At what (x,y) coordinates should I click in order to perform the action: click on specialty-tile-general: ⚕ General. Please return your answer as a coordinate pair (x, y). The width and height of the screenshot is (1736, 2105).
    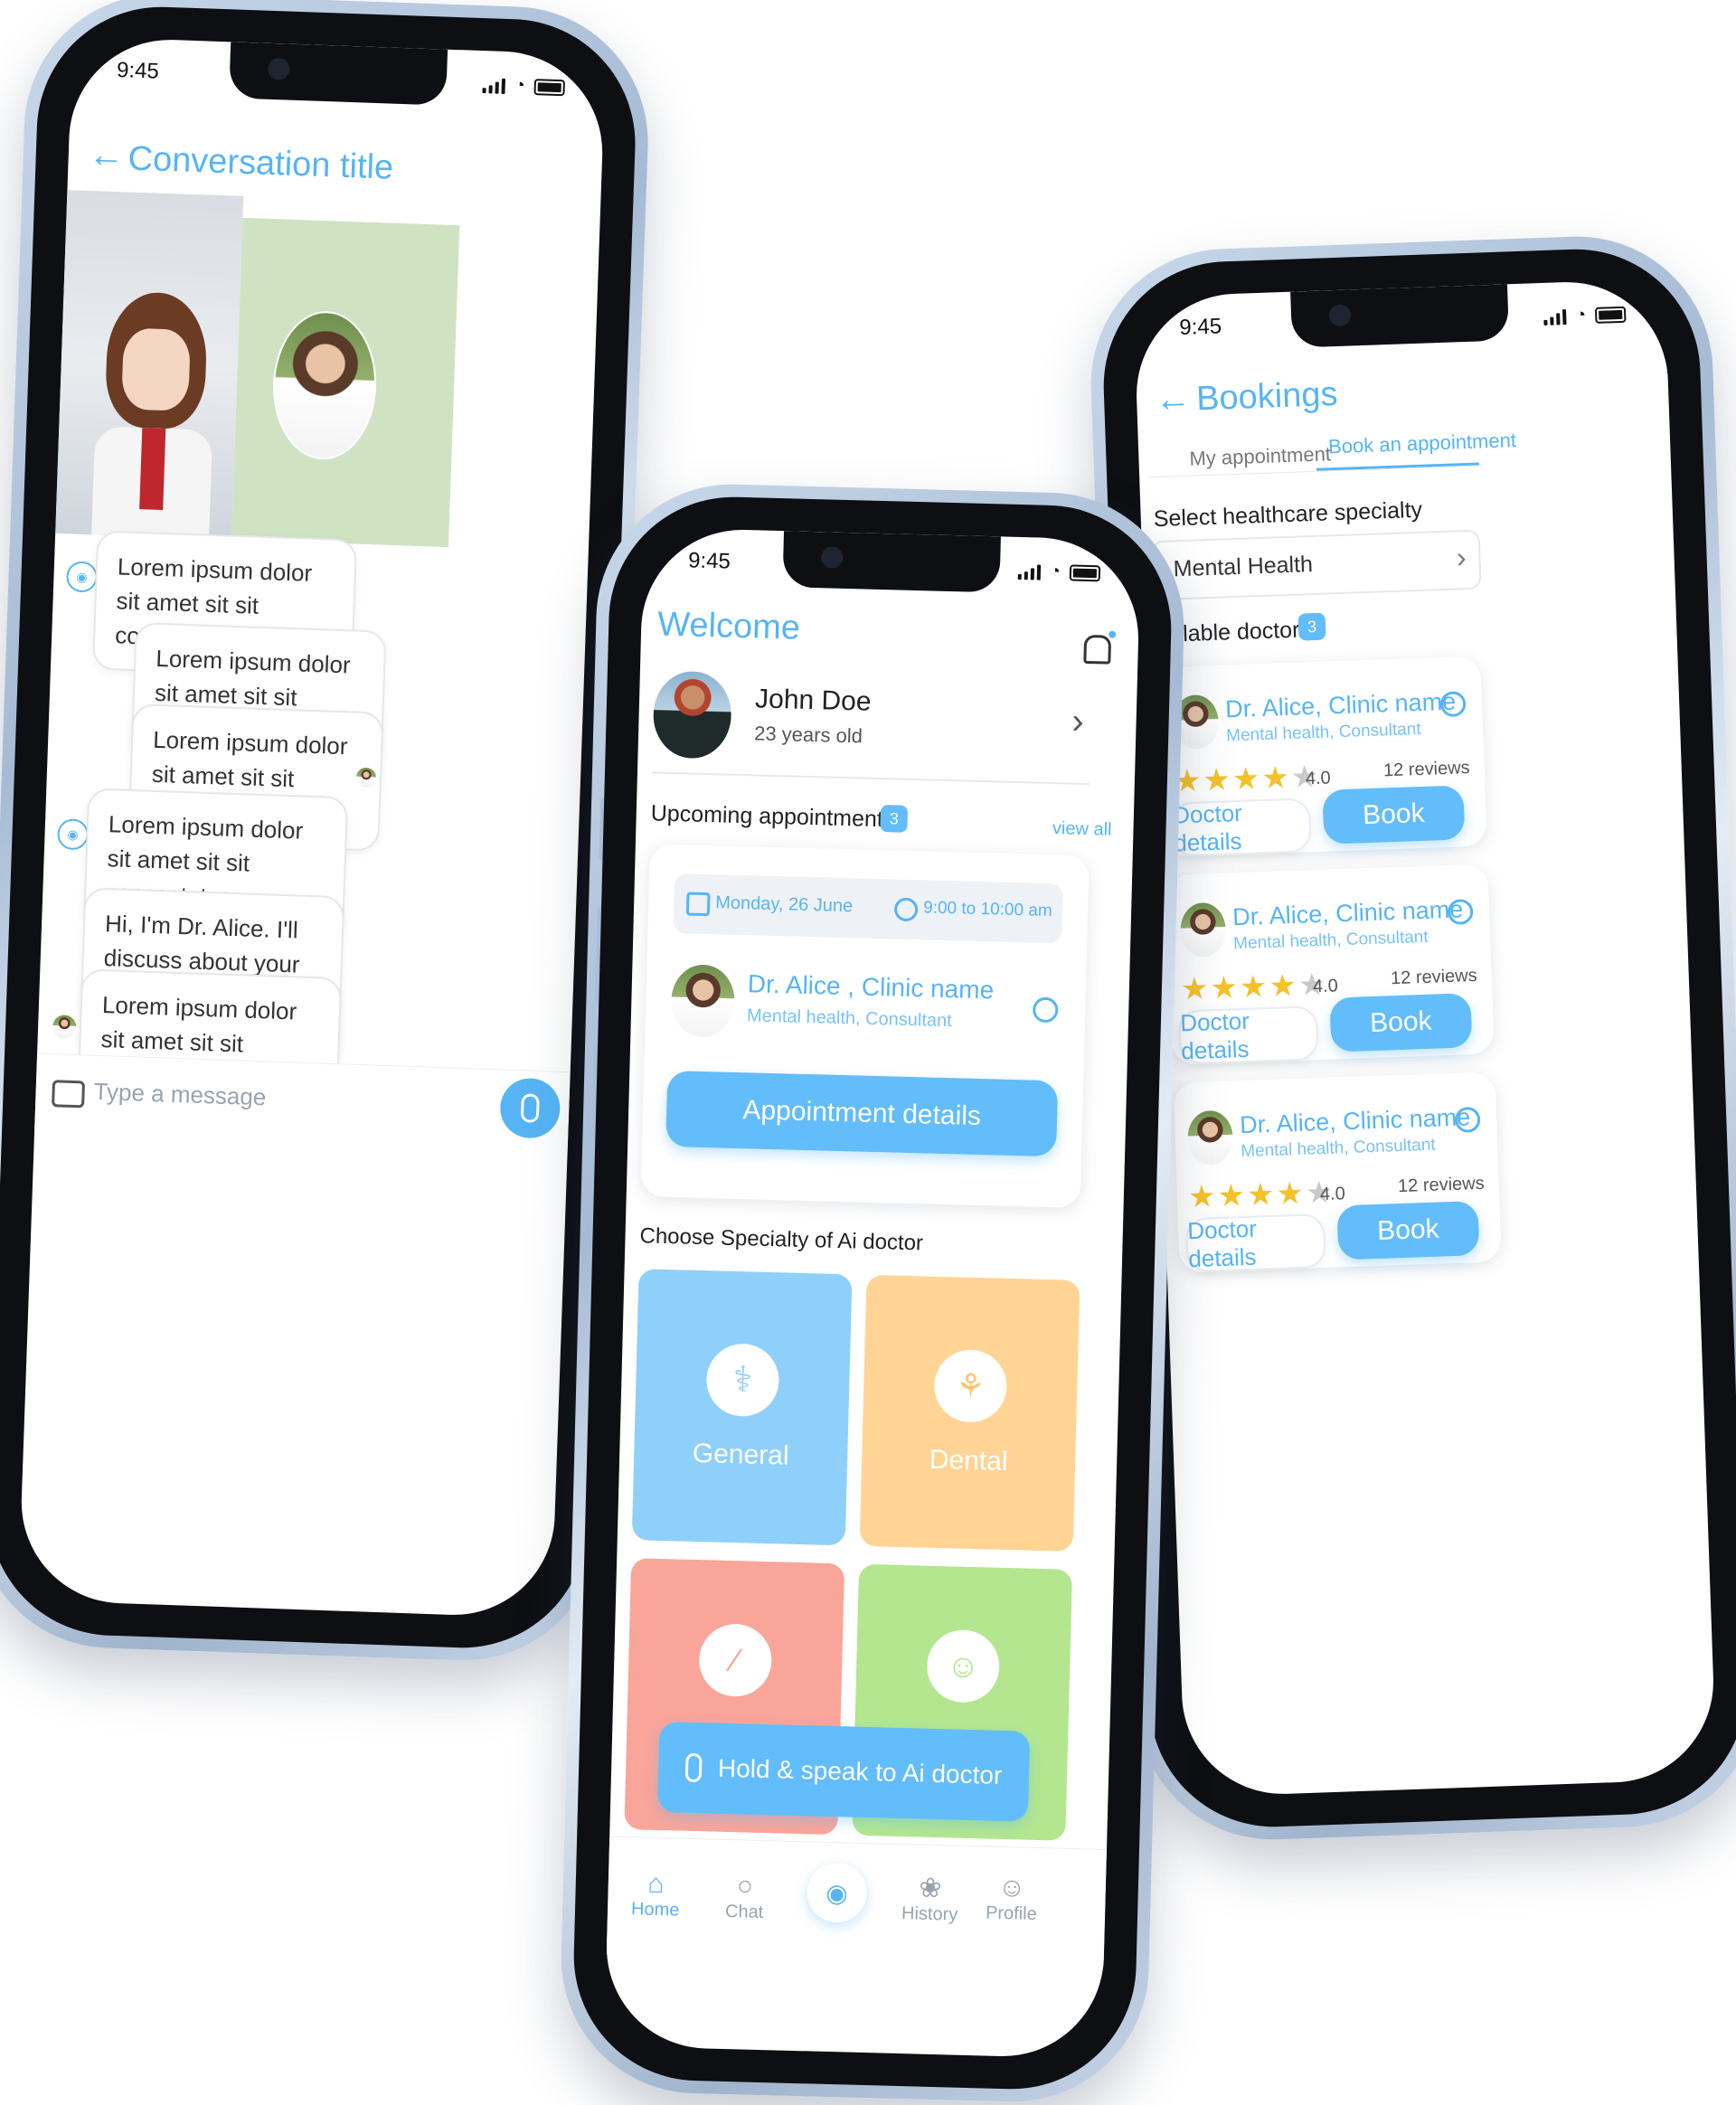
    Looking at the image, I should click on (742, 1407).